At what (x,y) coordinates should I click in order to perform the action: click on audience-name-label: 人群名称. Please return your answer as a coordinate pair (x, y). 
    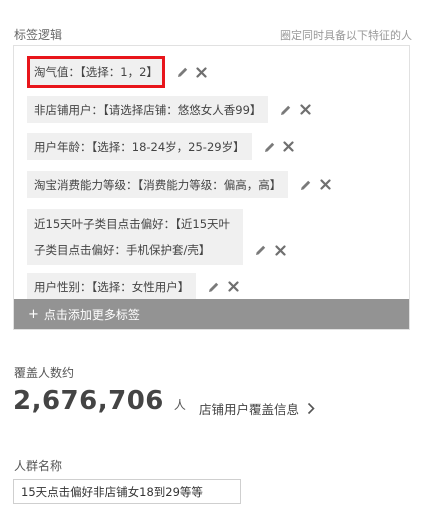
    Looking at the image, I should click on (38, 466).